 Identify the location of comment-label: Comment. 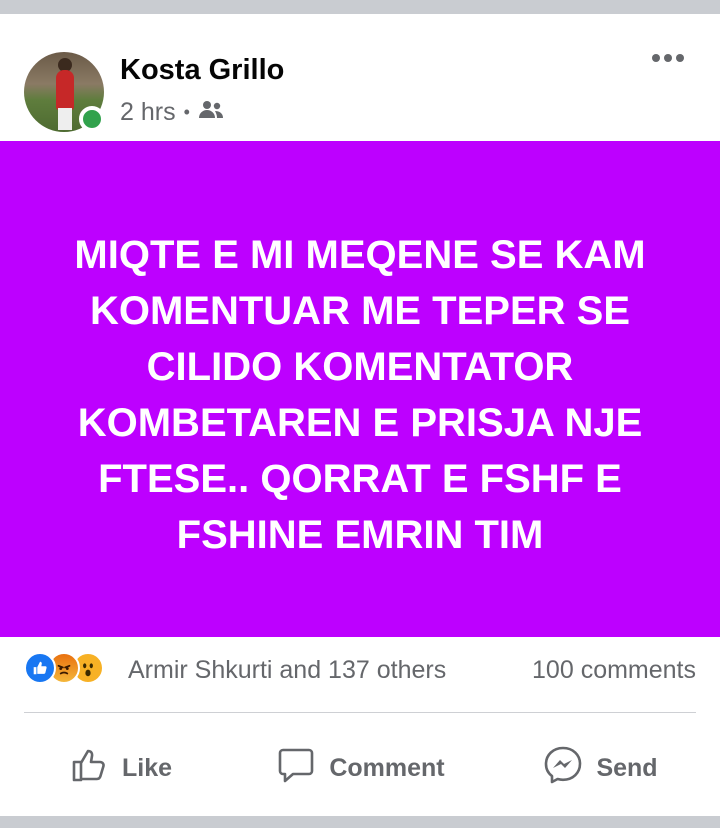
(387, 767).